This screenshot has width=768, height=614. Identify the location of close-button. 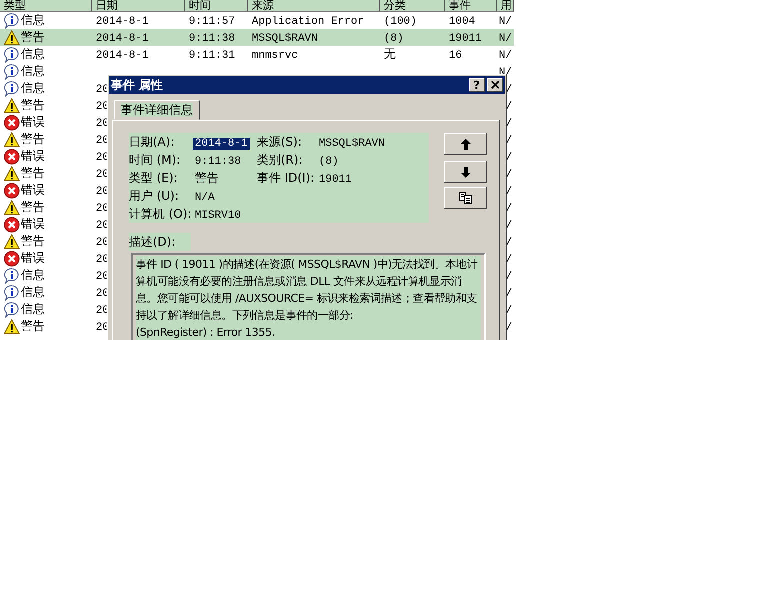
(495, 85).